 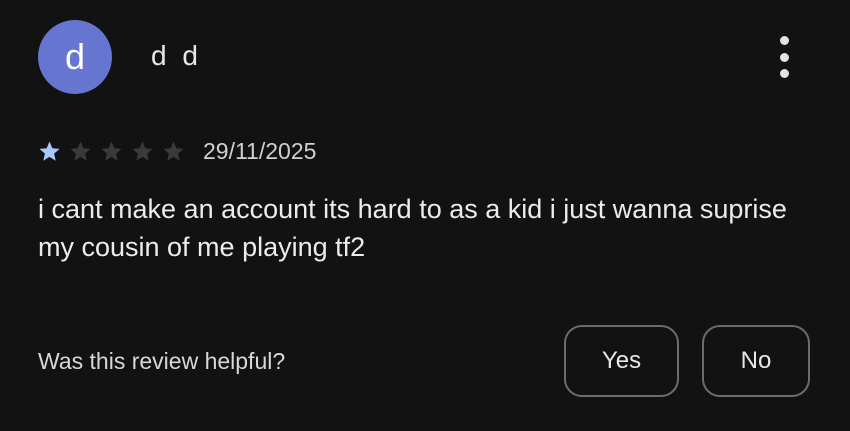 What do you see at coordinates (621, 361) in the screenshot?
I see `helpful-yes-button: Yes` at bounding box center [621, 361].